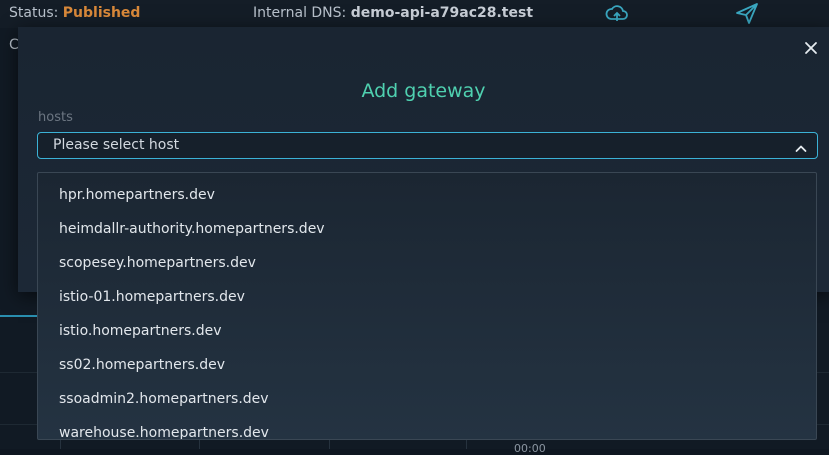  Describe the element at coordinates (427, 427) in the screenshot. I see `host-option: warehouse.homepartners.dev` at that location.